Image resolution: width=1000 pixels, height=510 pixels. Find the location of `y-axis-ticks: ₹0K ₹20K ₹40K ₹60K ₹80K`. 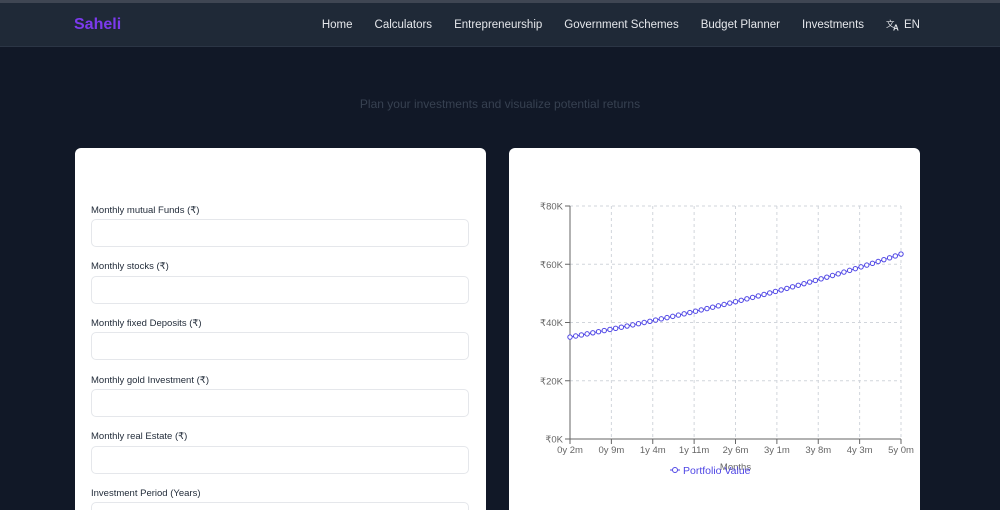

y-axis-ticks: ₹0K ₹20K ₹40K ₹60K ₹80K is located at coordinates (555, 324).